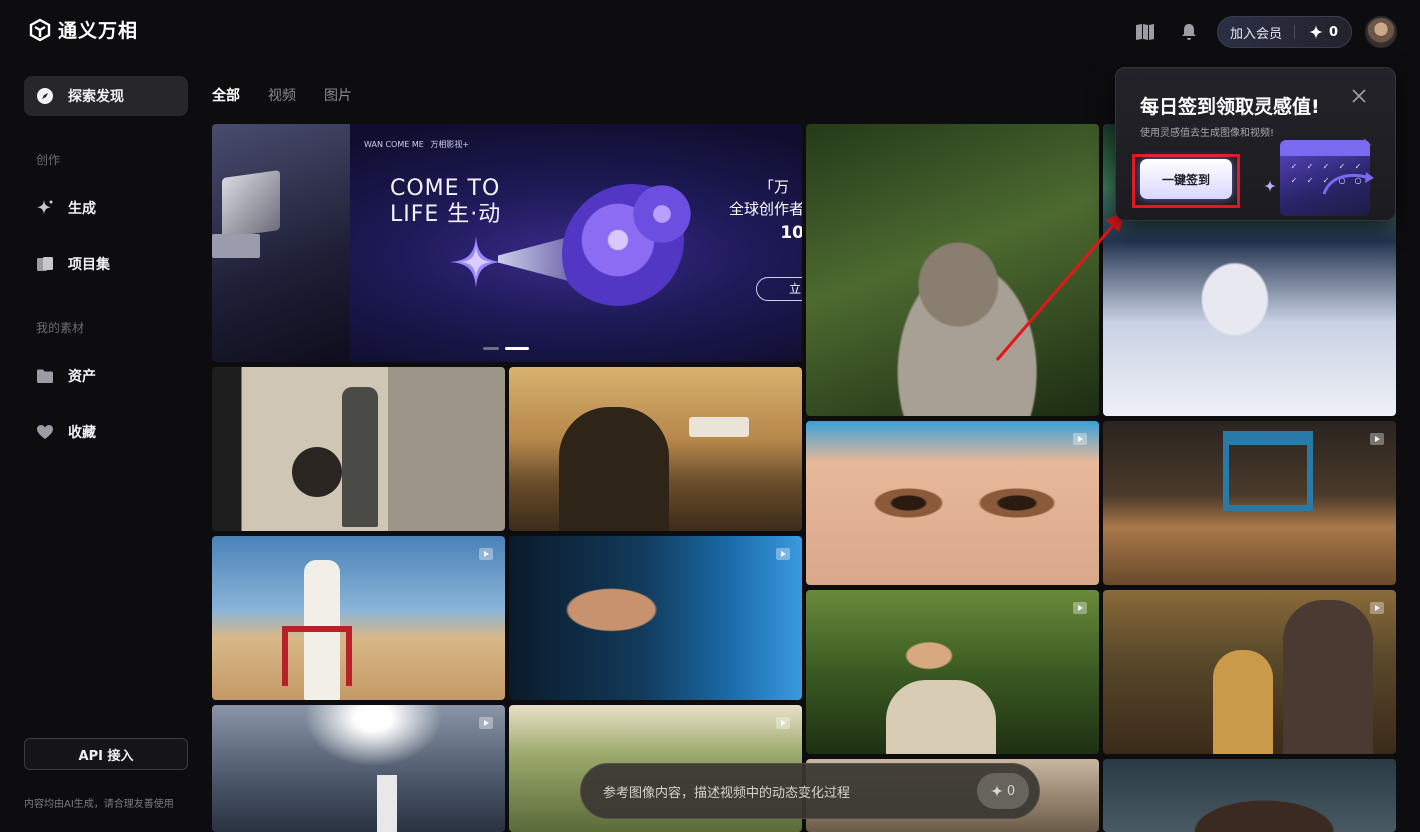  Describe the element at coordinates (655, 618) in the screenshot. I see `gallery-item-man-laser` at that location.